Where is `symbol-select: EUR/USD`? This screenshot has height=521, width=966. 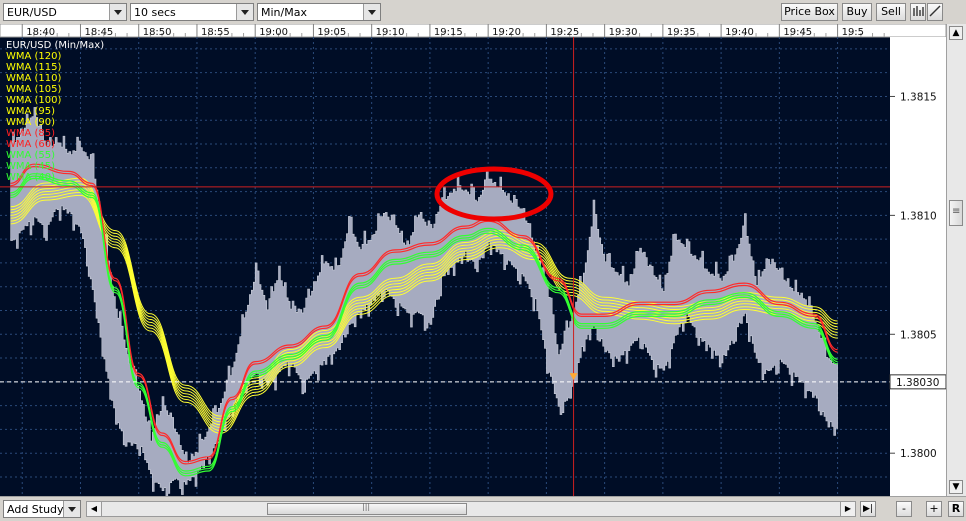
symbol-select: EUR/USD is located at coordinates (65, 12).